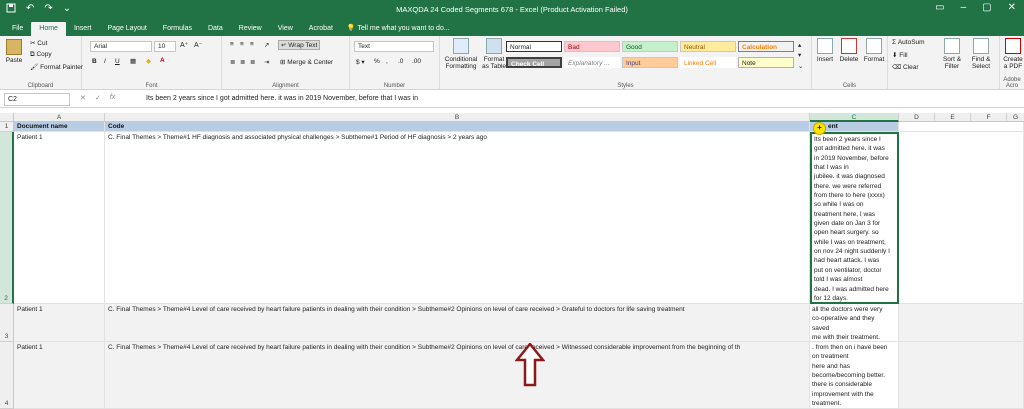  Describe the element at coordinates (7, 375) in the screenshot. I see `row-header-4: 4` at that location.